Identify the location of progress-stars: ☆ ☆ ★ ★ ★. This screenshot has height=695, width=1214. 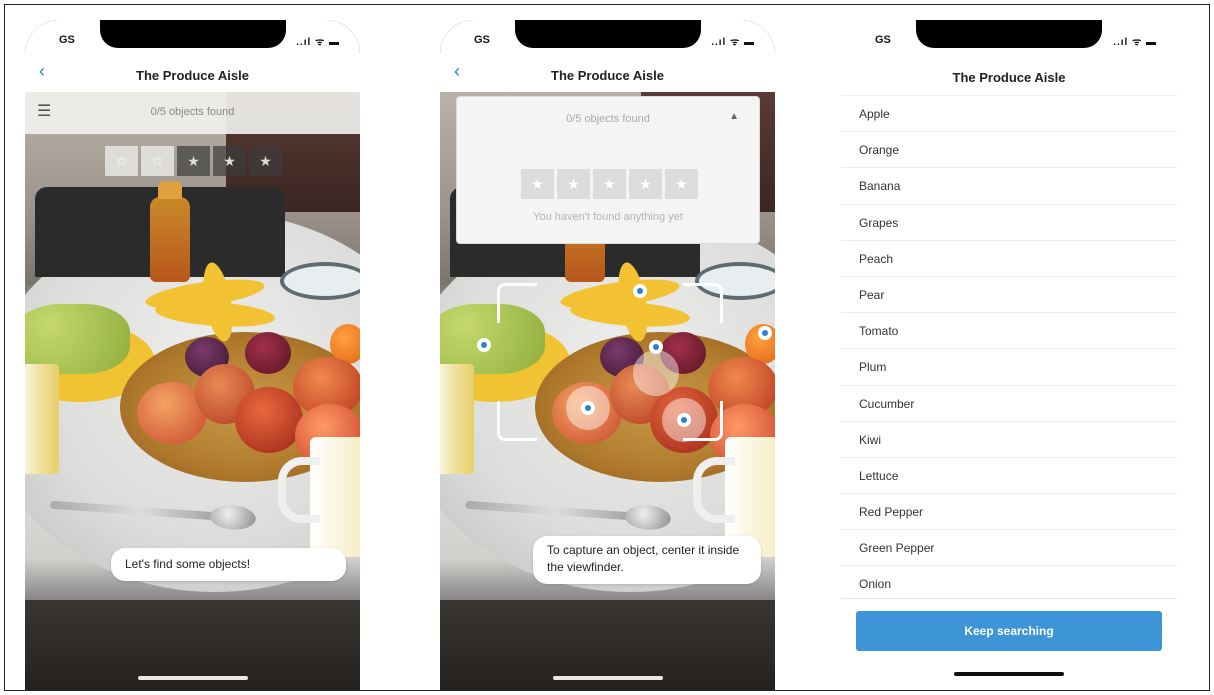
(193, 161).